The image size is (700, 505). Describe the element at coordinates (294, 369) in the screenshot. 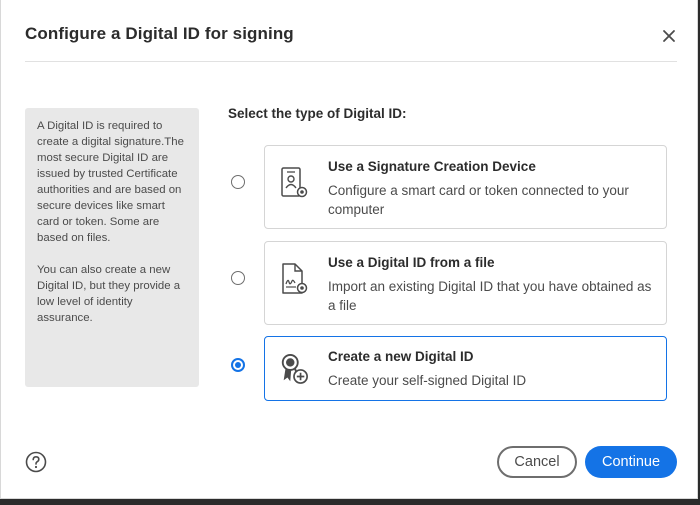

I see `new-certificate-icon` at that location.